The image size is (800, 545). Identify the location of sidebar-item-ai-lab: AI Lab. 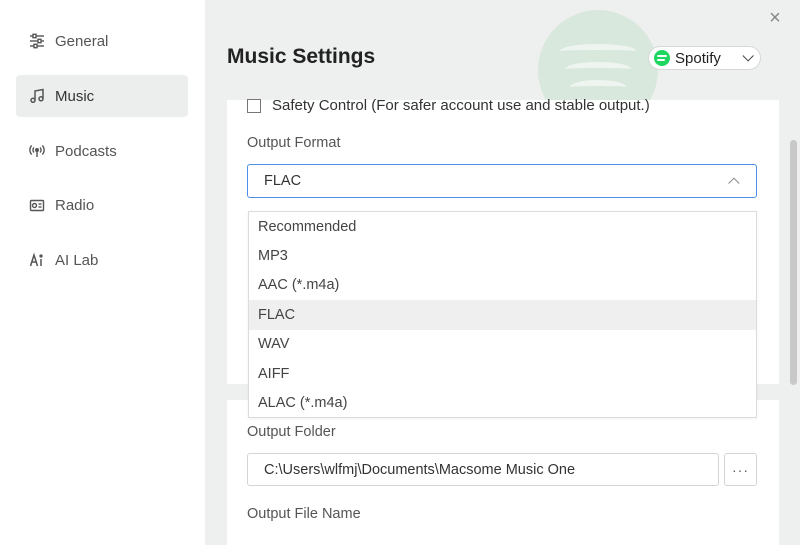
(102, 260).